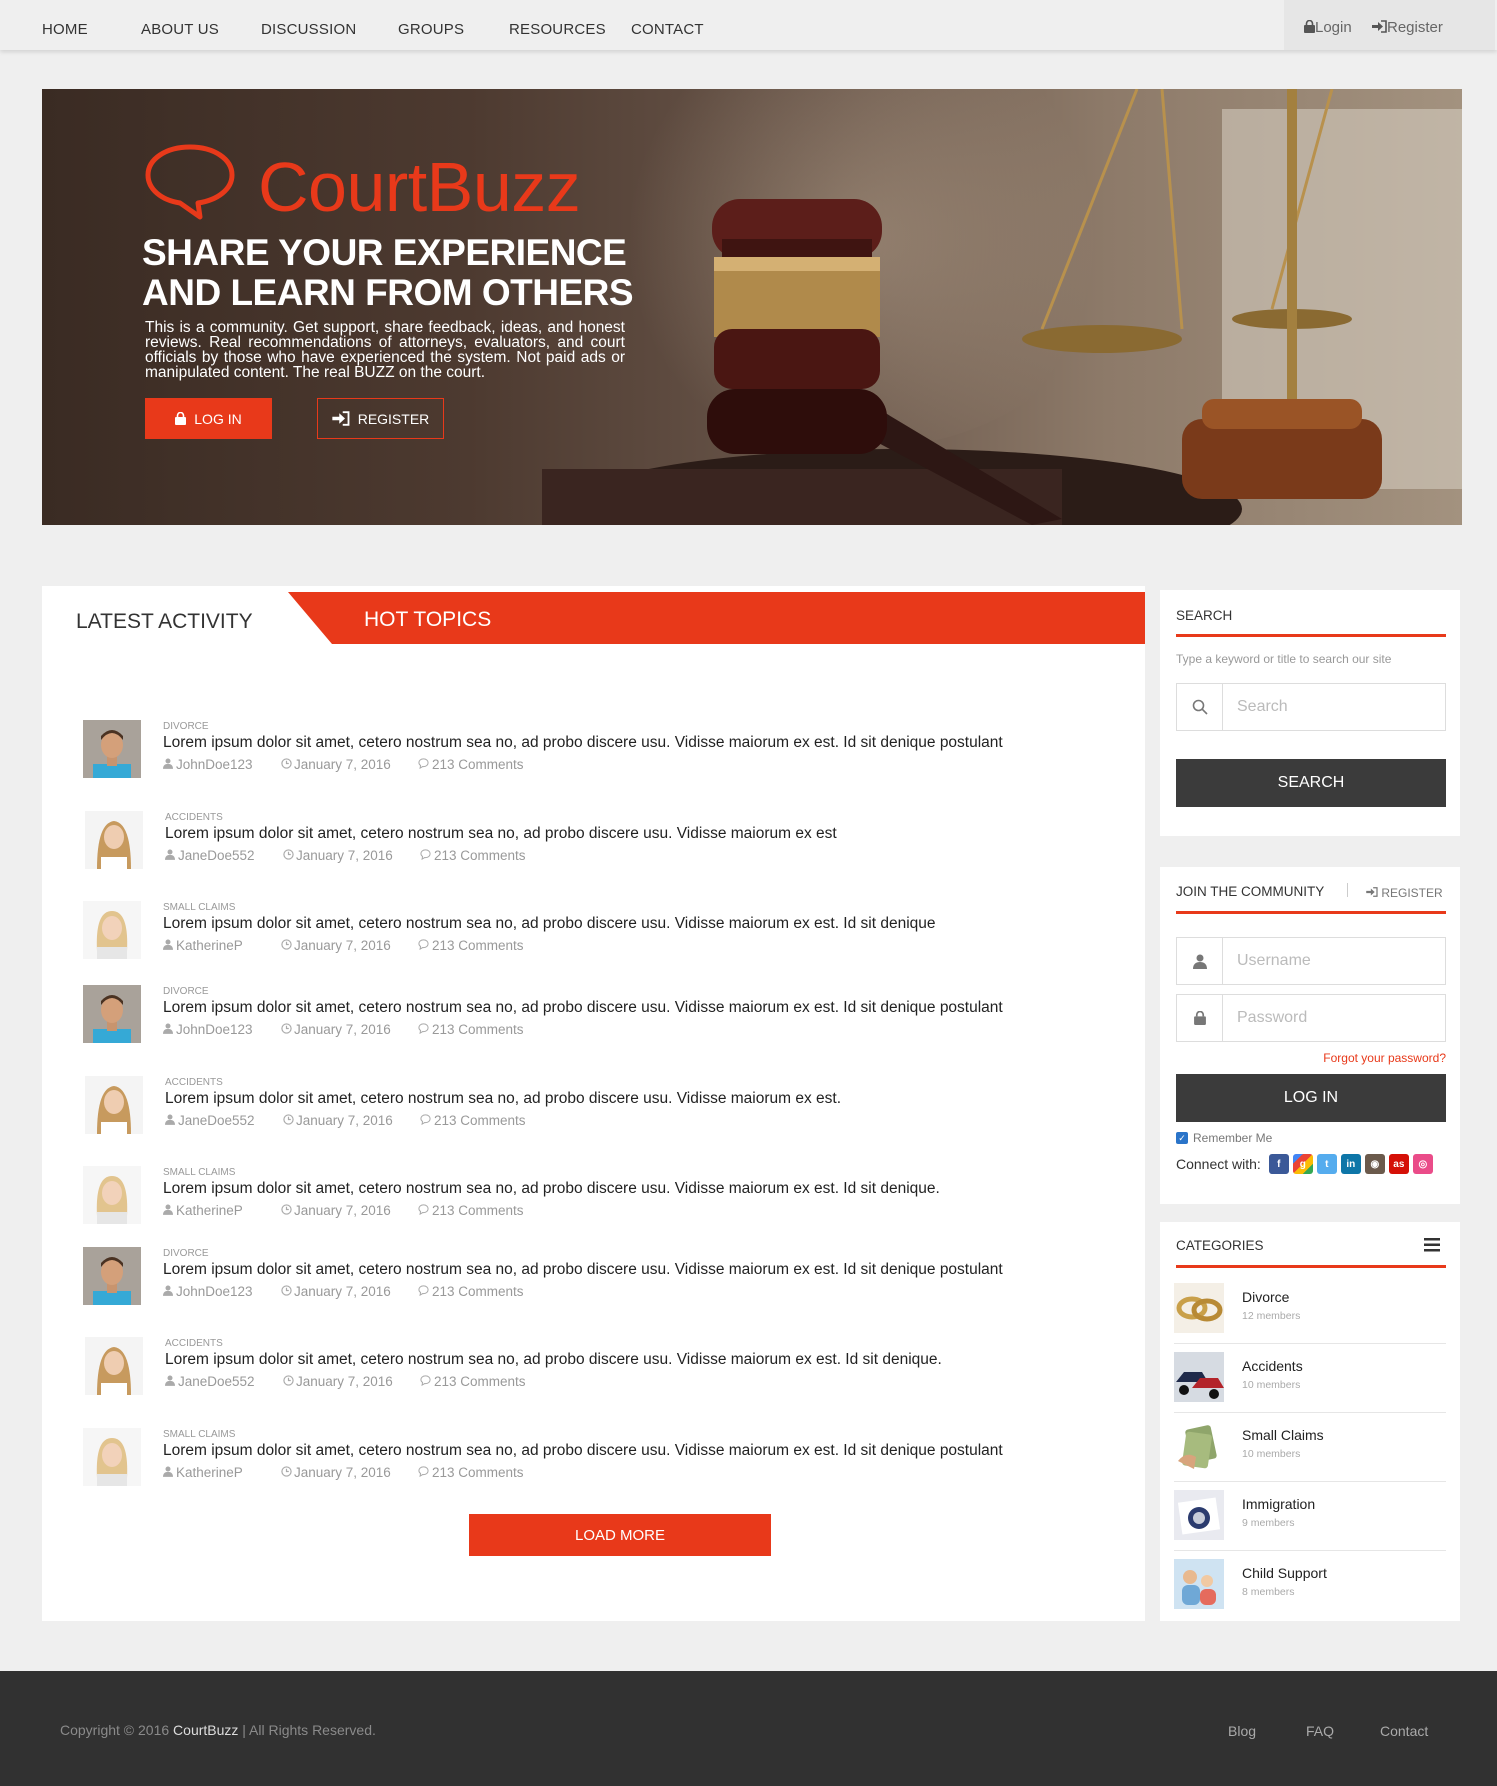  Describe the element at coordinates (1199, 1515) in the screenshot. I see `passport-image` at that location.